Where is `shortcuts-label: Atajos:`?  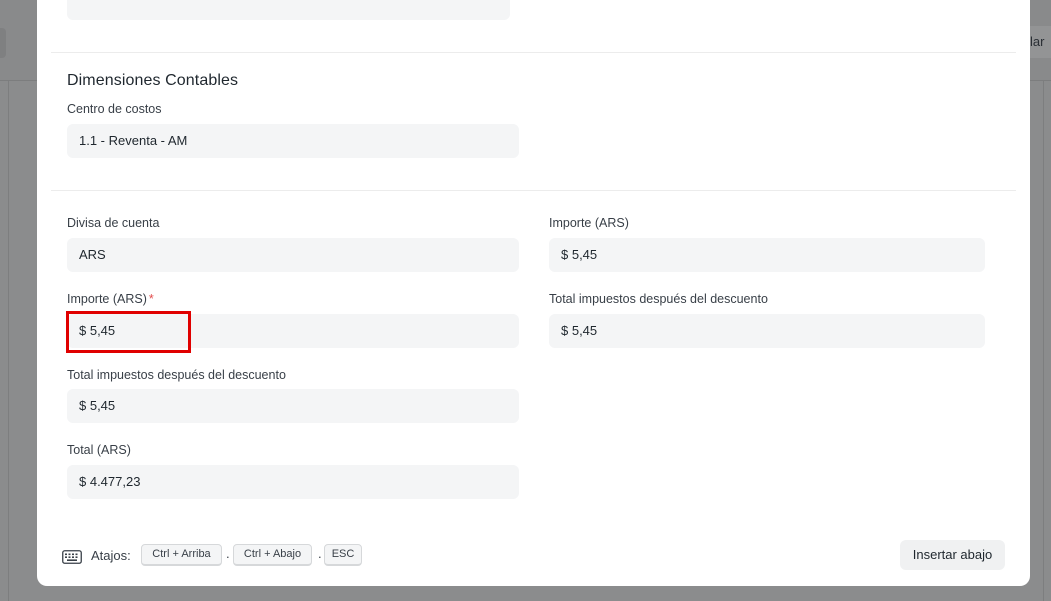
shortcuts-label: Atajos: is located at coordinates (111, 555).